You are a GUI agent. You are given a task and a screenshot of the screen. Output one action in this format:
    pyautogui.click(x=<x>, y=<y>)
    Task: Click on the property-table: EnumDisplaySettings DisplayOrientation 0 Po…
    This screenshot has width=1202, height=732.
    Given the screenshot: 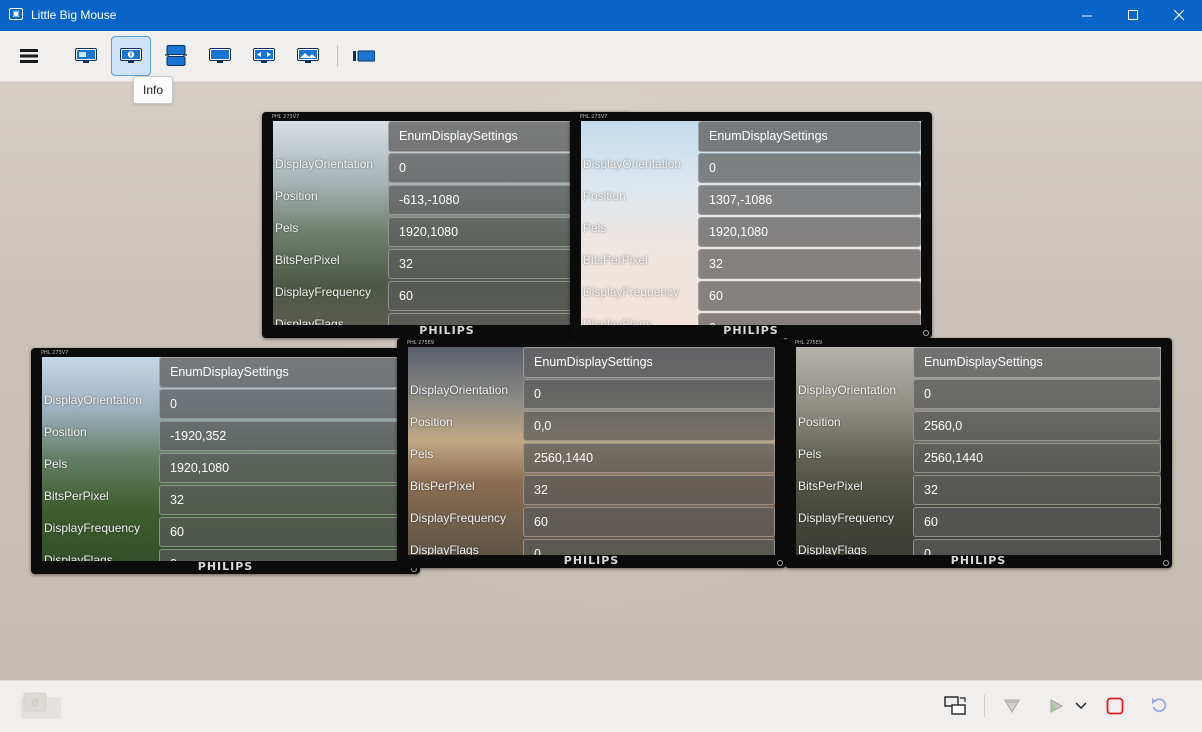 What is the action you would take?
    pyautogui.click(x=978, y=451)
    